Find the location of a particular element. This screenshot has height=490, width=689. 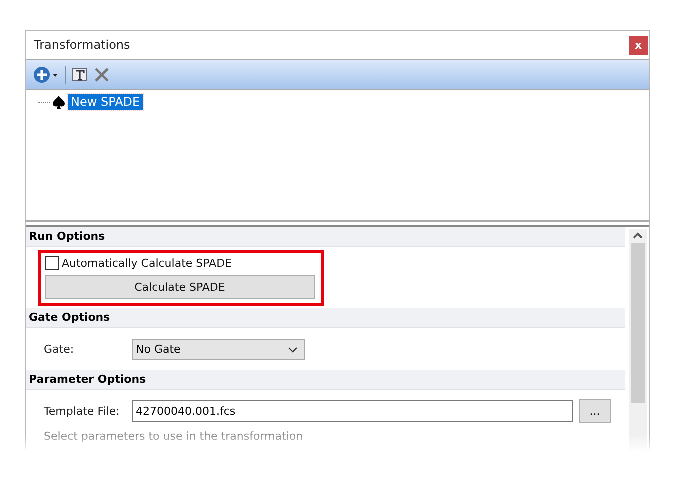

close-button: x is located at coordinates (638, 45).